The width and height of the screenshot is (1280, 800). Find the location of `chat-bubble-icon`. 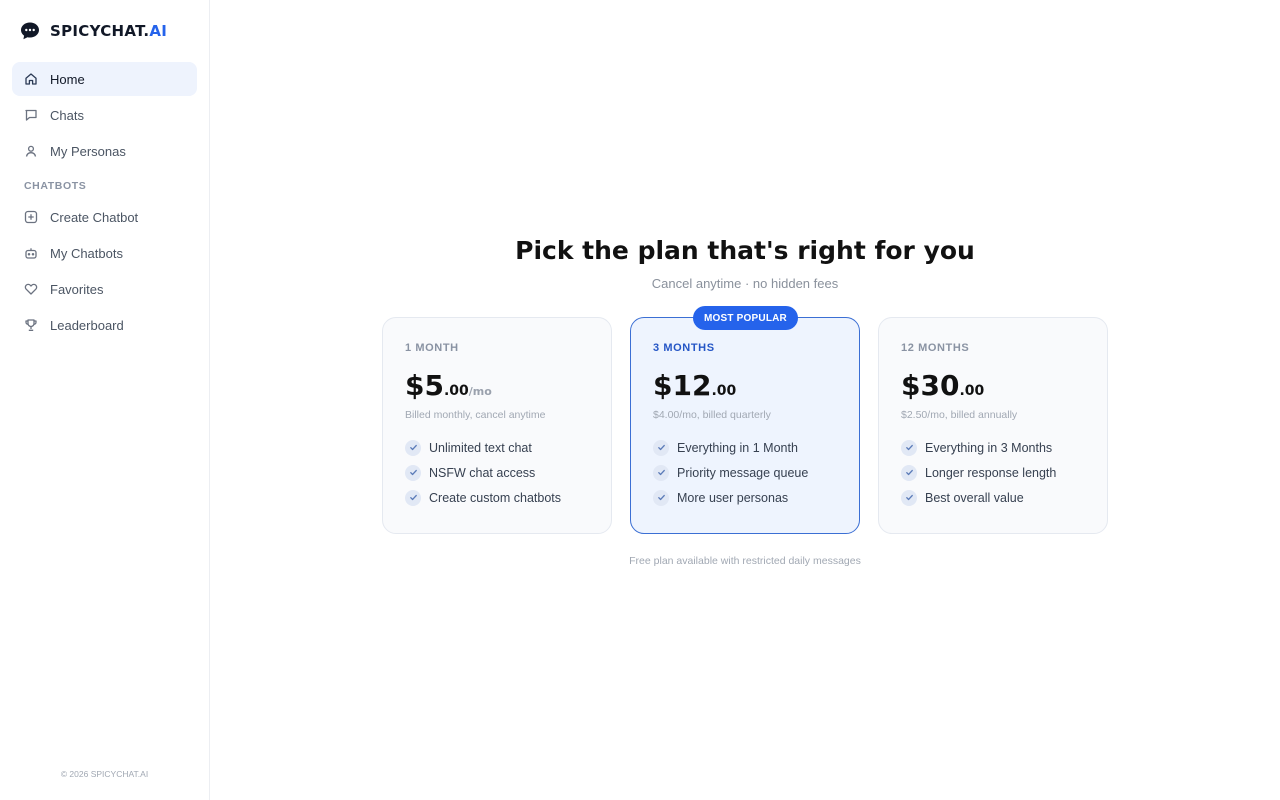

chat-bubble-icon is located at coordinates (30, 31).